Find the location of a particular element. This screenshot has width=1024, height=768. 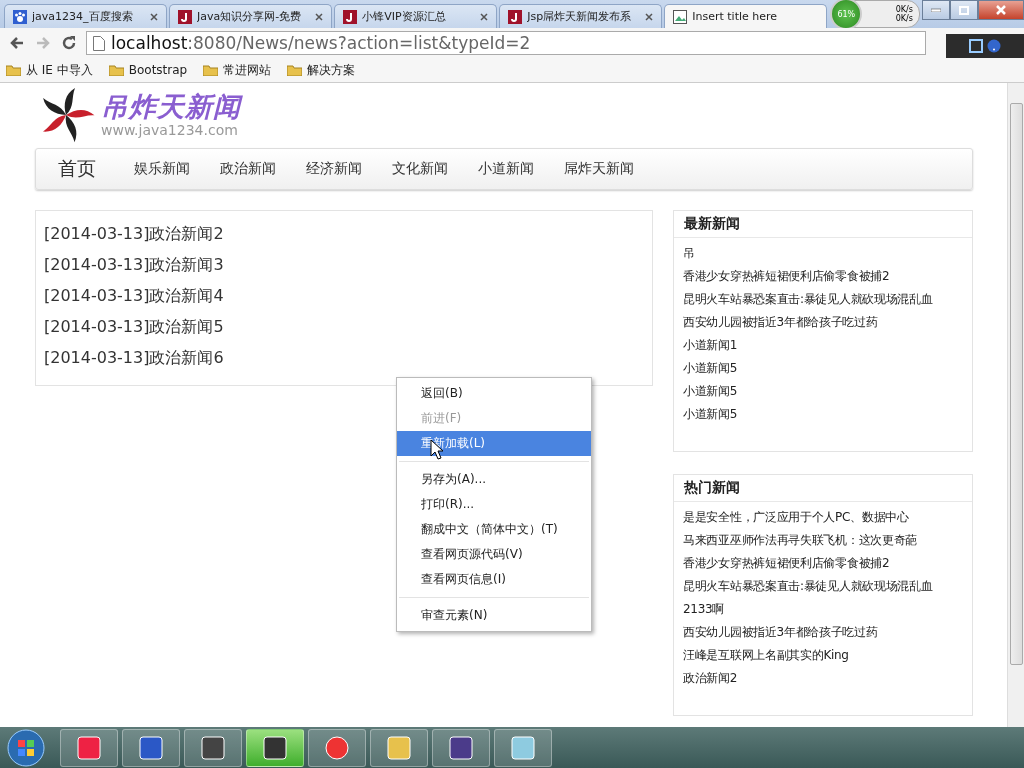

maximize-button is located at coordinates (964, 10).